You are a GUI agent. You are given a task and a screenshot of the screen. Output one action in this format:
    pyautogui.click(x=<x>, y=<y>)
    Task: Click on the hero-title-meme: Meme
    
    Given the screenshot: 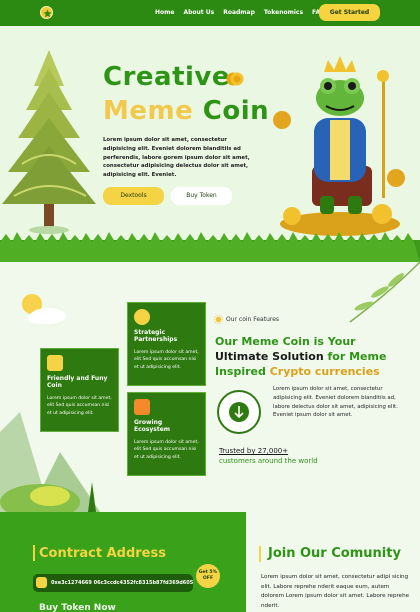 What is the action you would take?
    pyautogui.click(x=148, y=111)
    